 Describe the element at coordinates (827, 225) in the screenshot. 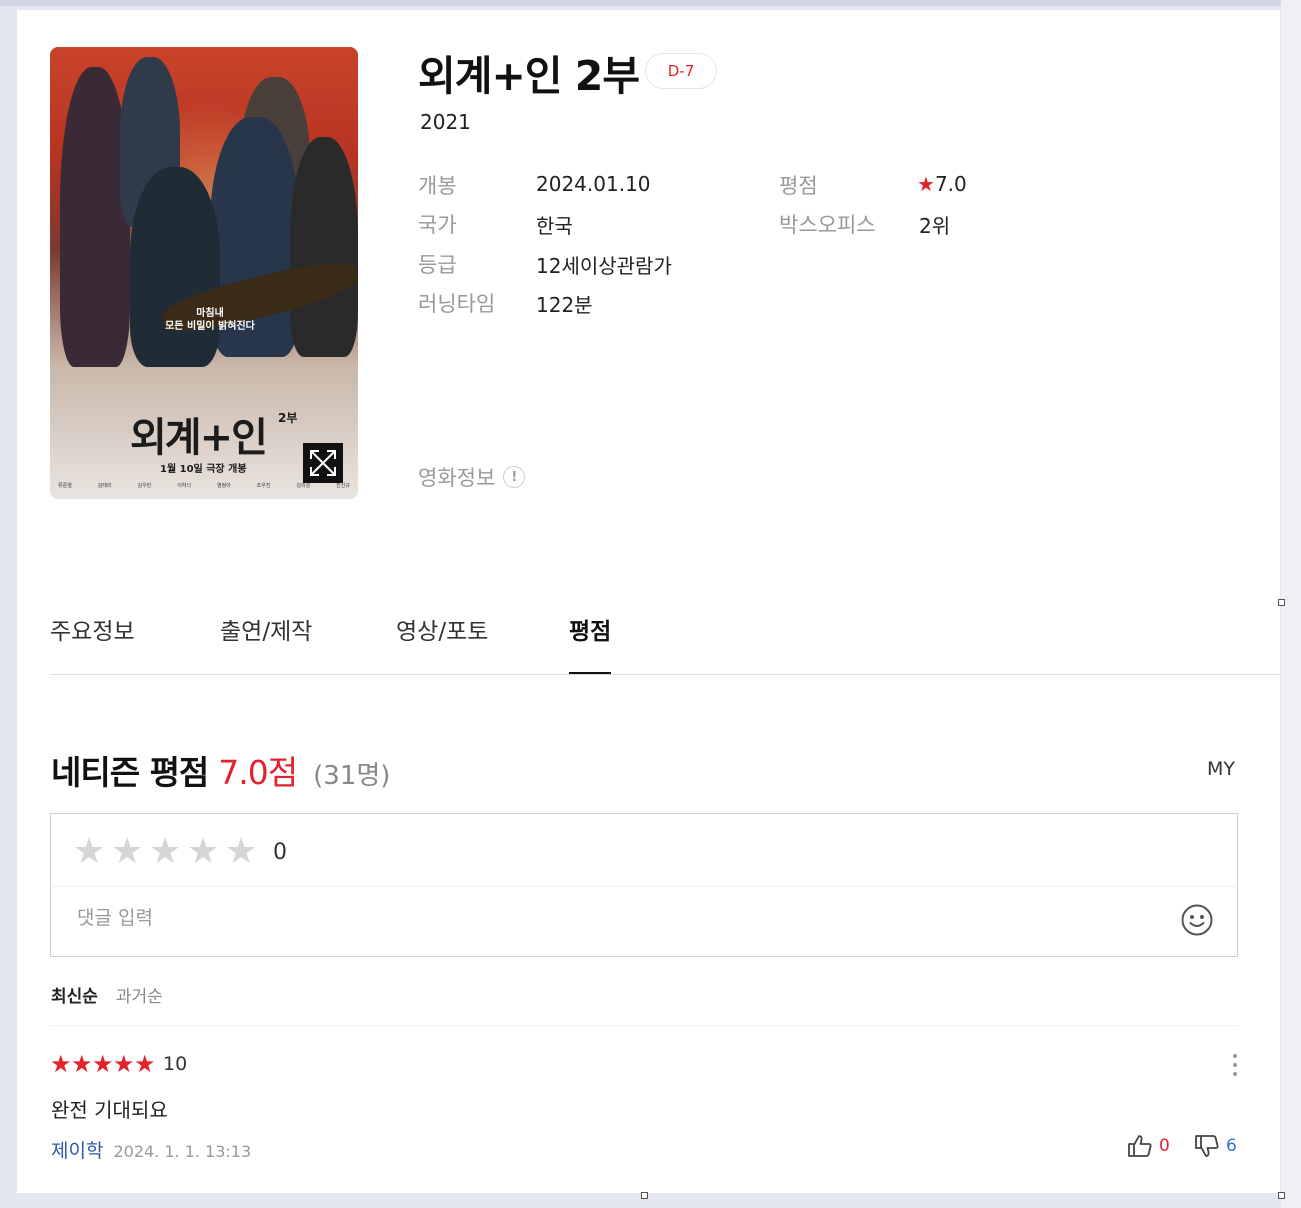

I see `boxoffice-label: 박스오피스` at that location.